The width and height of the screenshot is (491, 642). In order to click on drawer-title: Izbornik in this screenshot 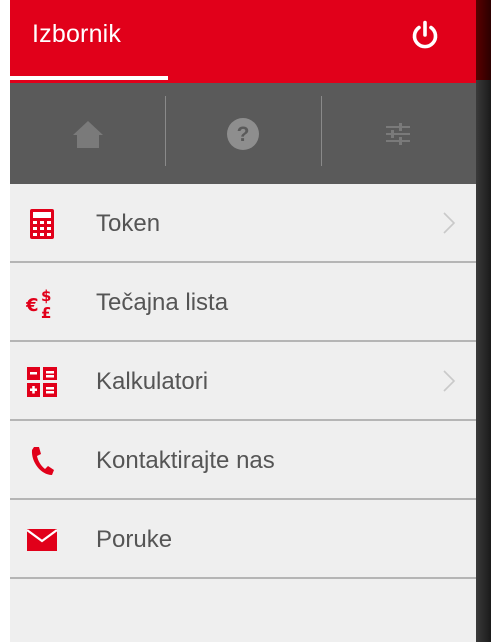, I will do `click(77, 34)`.